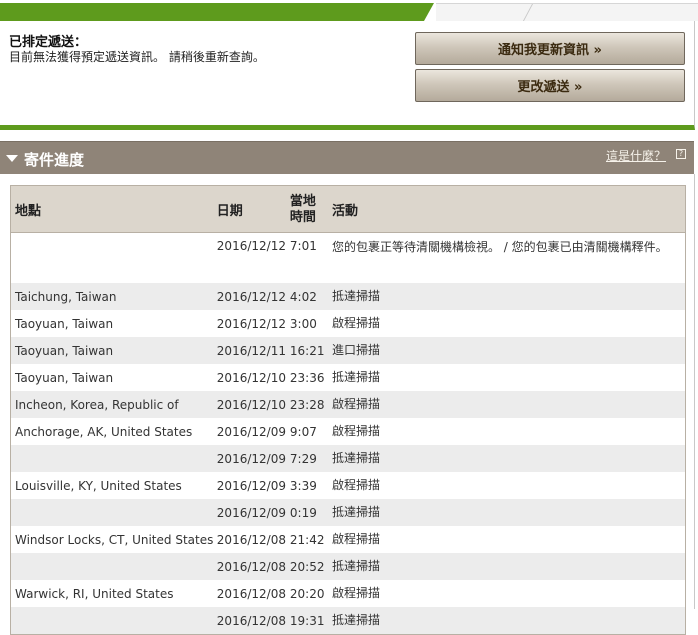 The width and height of the screenshot is (698, 635). I want to click on tab-strip, so click(349, 12).